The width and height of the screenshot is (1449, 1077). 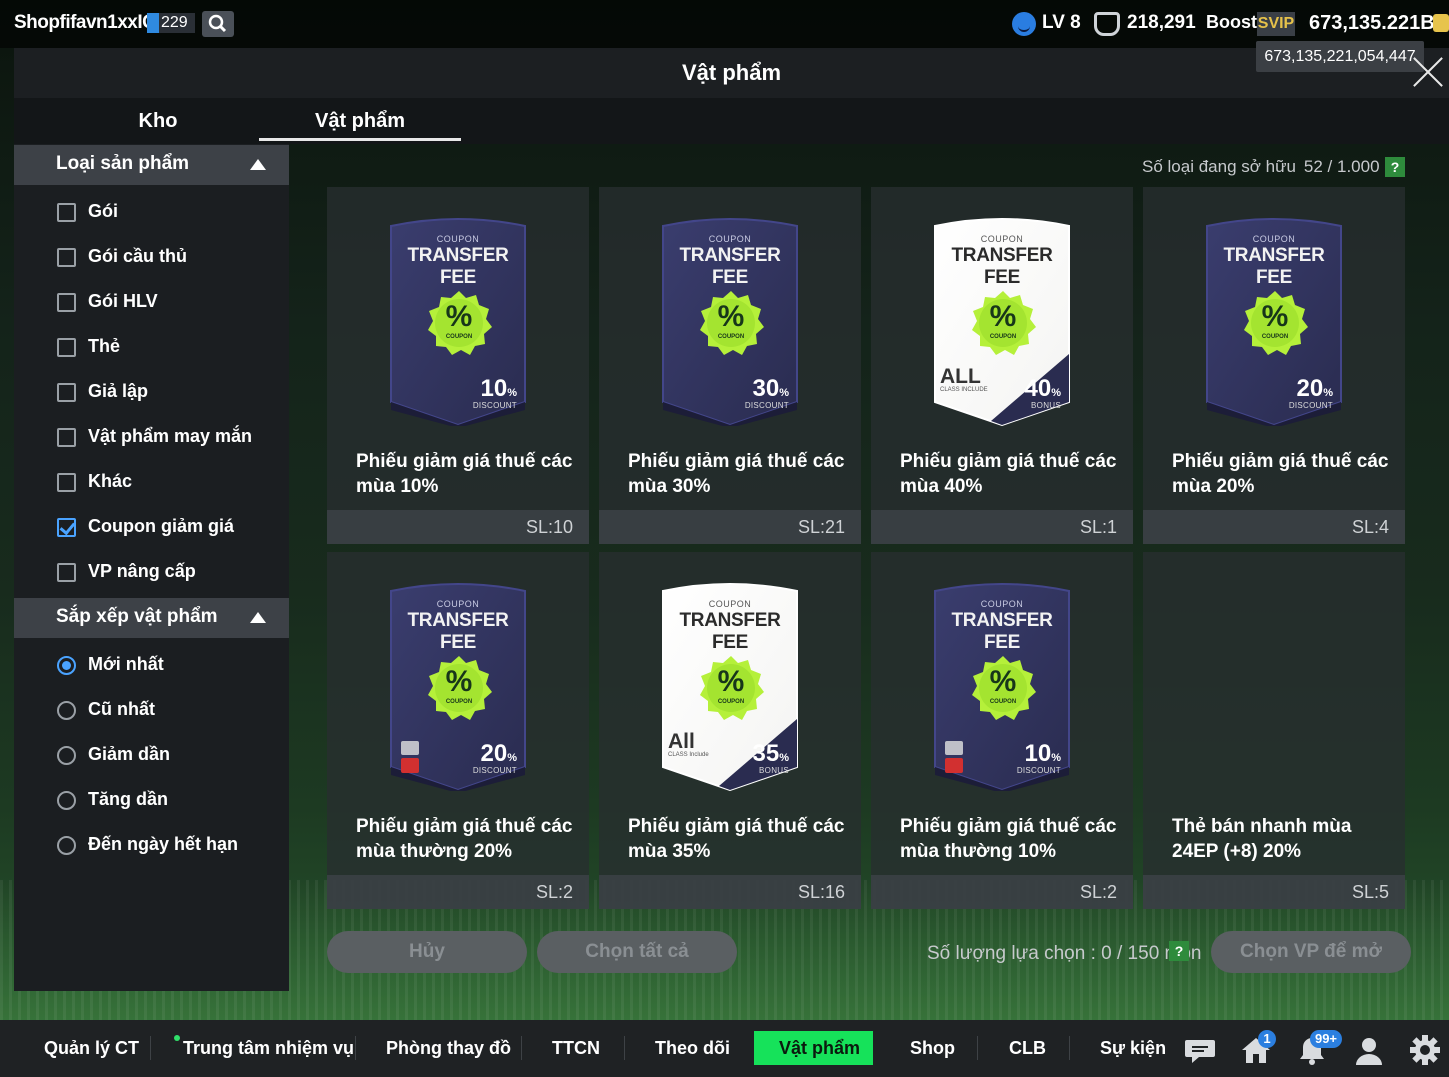 What do you see at coordinates (137, 616) in the screenshot?
I see `sort-section-title: Sắp xếp vật phẩm` at bounding box center [137, 616].